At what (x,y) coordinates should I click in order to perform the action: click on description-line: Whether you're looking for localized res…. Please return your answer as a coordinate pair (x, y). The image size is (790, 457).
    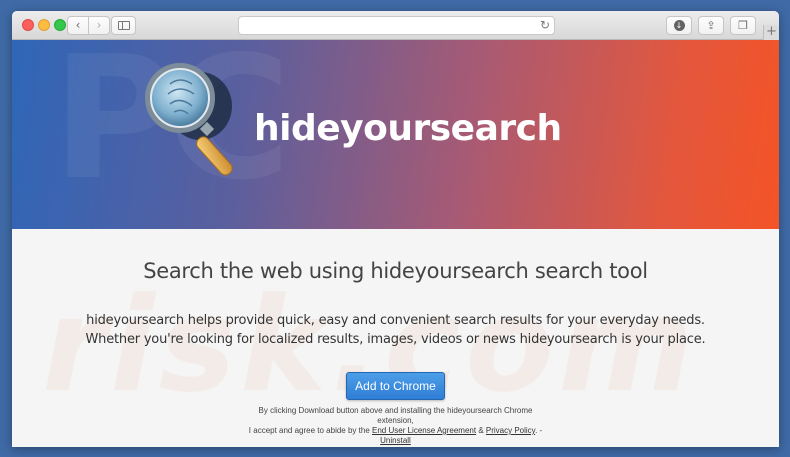
    Looking at the image, I should click on (395, 339).